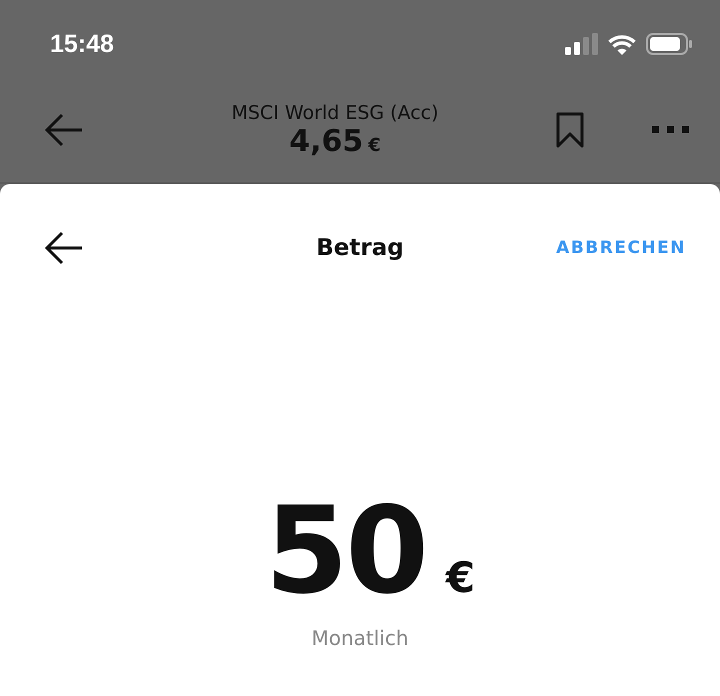 This screenshot has width=720, height=696. Describe the element at coordinates (570, 130) in the screenshot. I see `bookmark-icon` at that location.